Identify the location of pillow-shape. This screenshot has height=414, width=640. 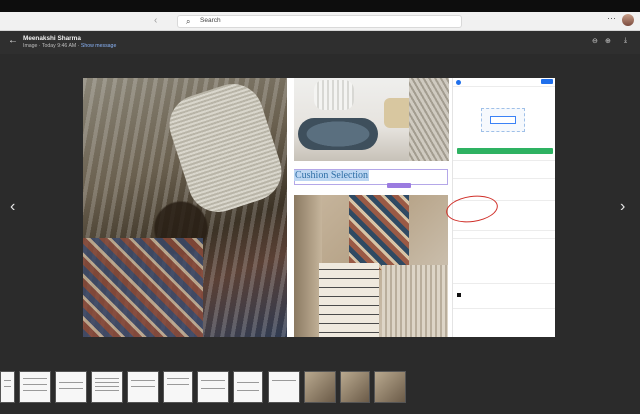
(225, 149).